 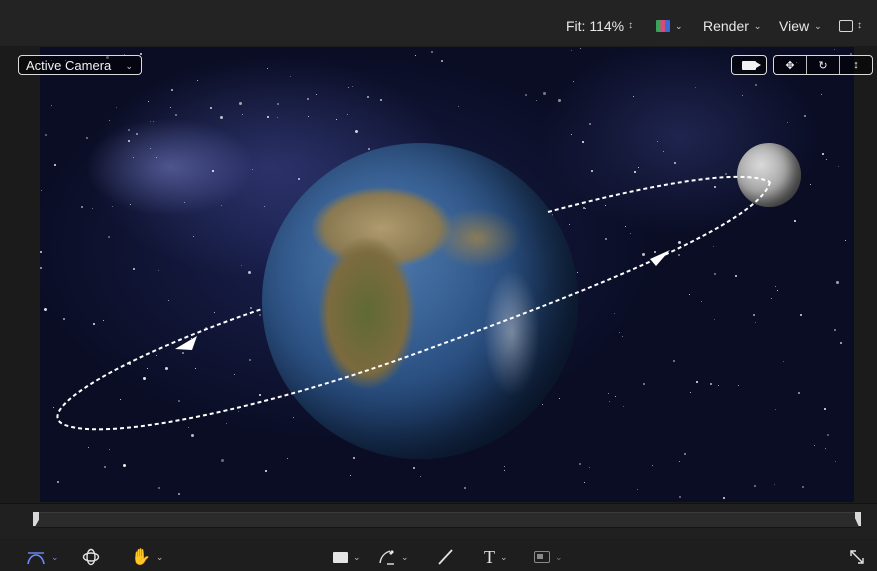 What do you see at coordinates (846, 26) in the screenshot?
I see `layout-icon` at bounding box center [846, 26].